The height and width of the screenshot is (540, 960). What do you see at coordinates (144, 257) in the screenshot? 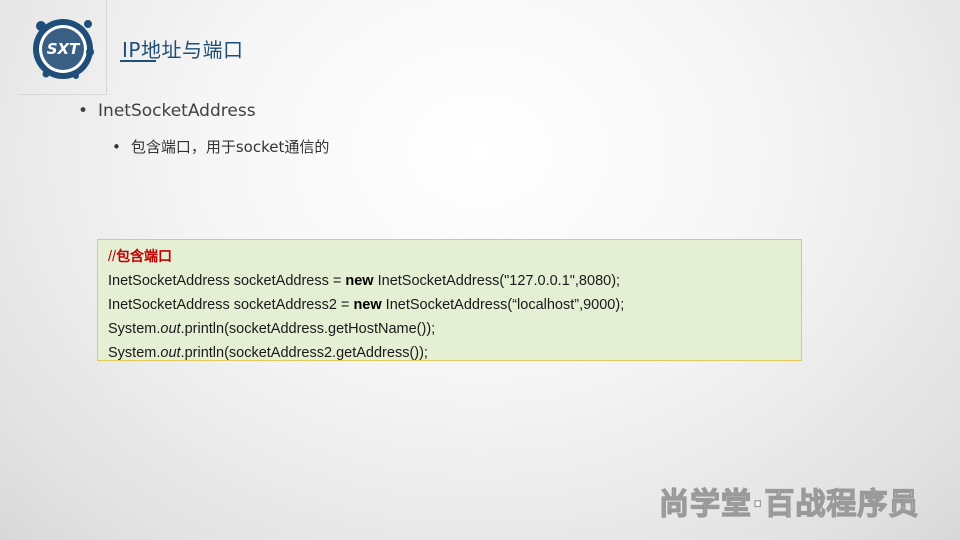
I see `comment-text: 包含端口` at bounding box center [144, 257].